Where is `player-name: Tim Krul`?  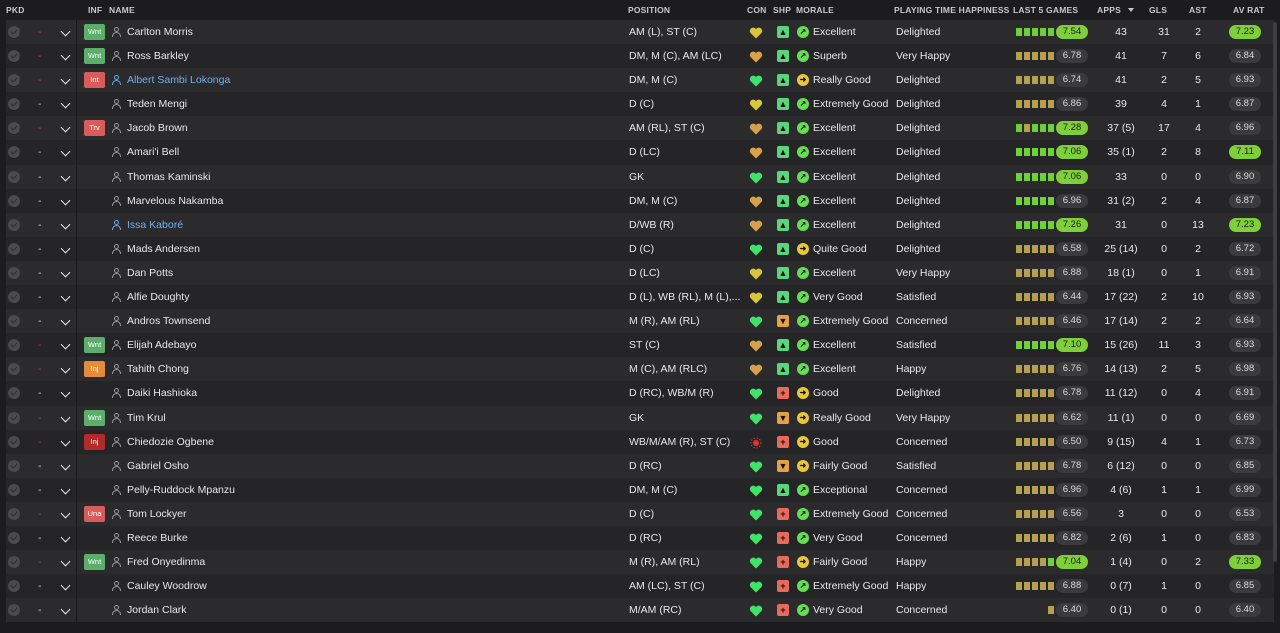 player-name: Tim Krul is located at coordinates (146, 418).